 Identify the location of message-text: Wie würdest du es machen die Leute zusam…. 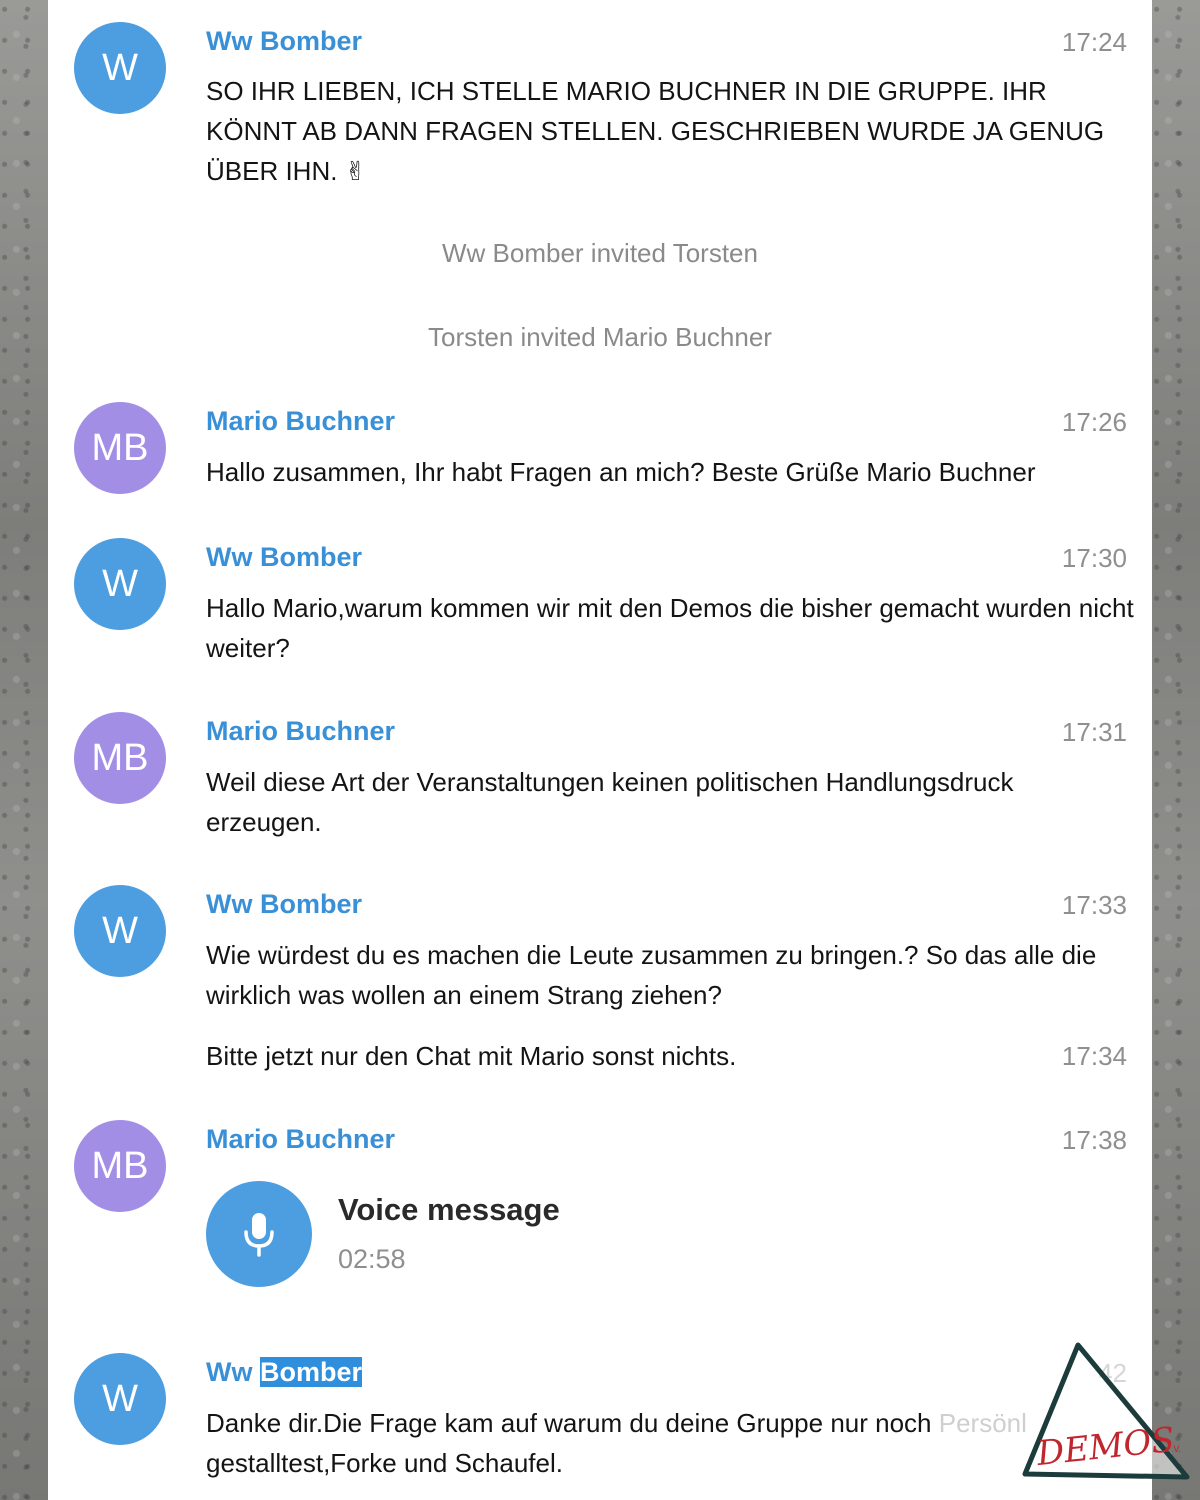
(651, 975).